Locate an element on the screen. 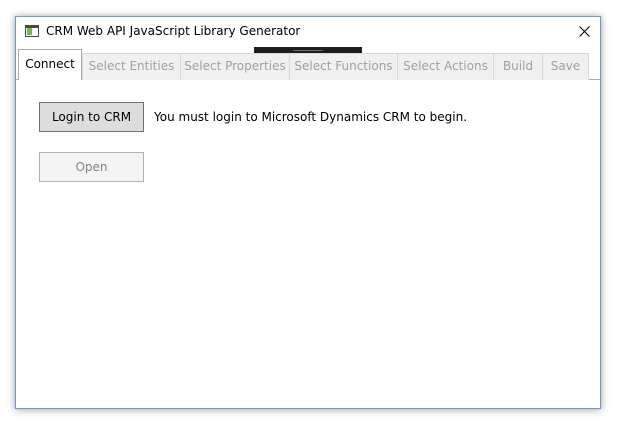 Image resolution: width=633 pixels, height=431 pixels. tab-label: Select Actions is located at coordinates (445, 66).